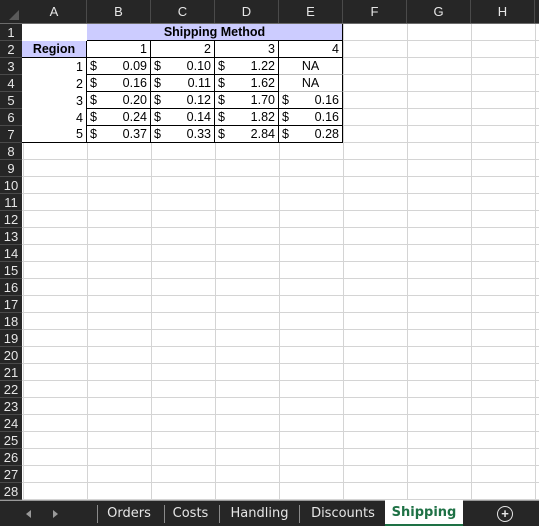 This screenshot has height=526, width=539. Describe the element at coordinates (11, 355) in the screenshot. I see `row-header-20: 20` at that location.